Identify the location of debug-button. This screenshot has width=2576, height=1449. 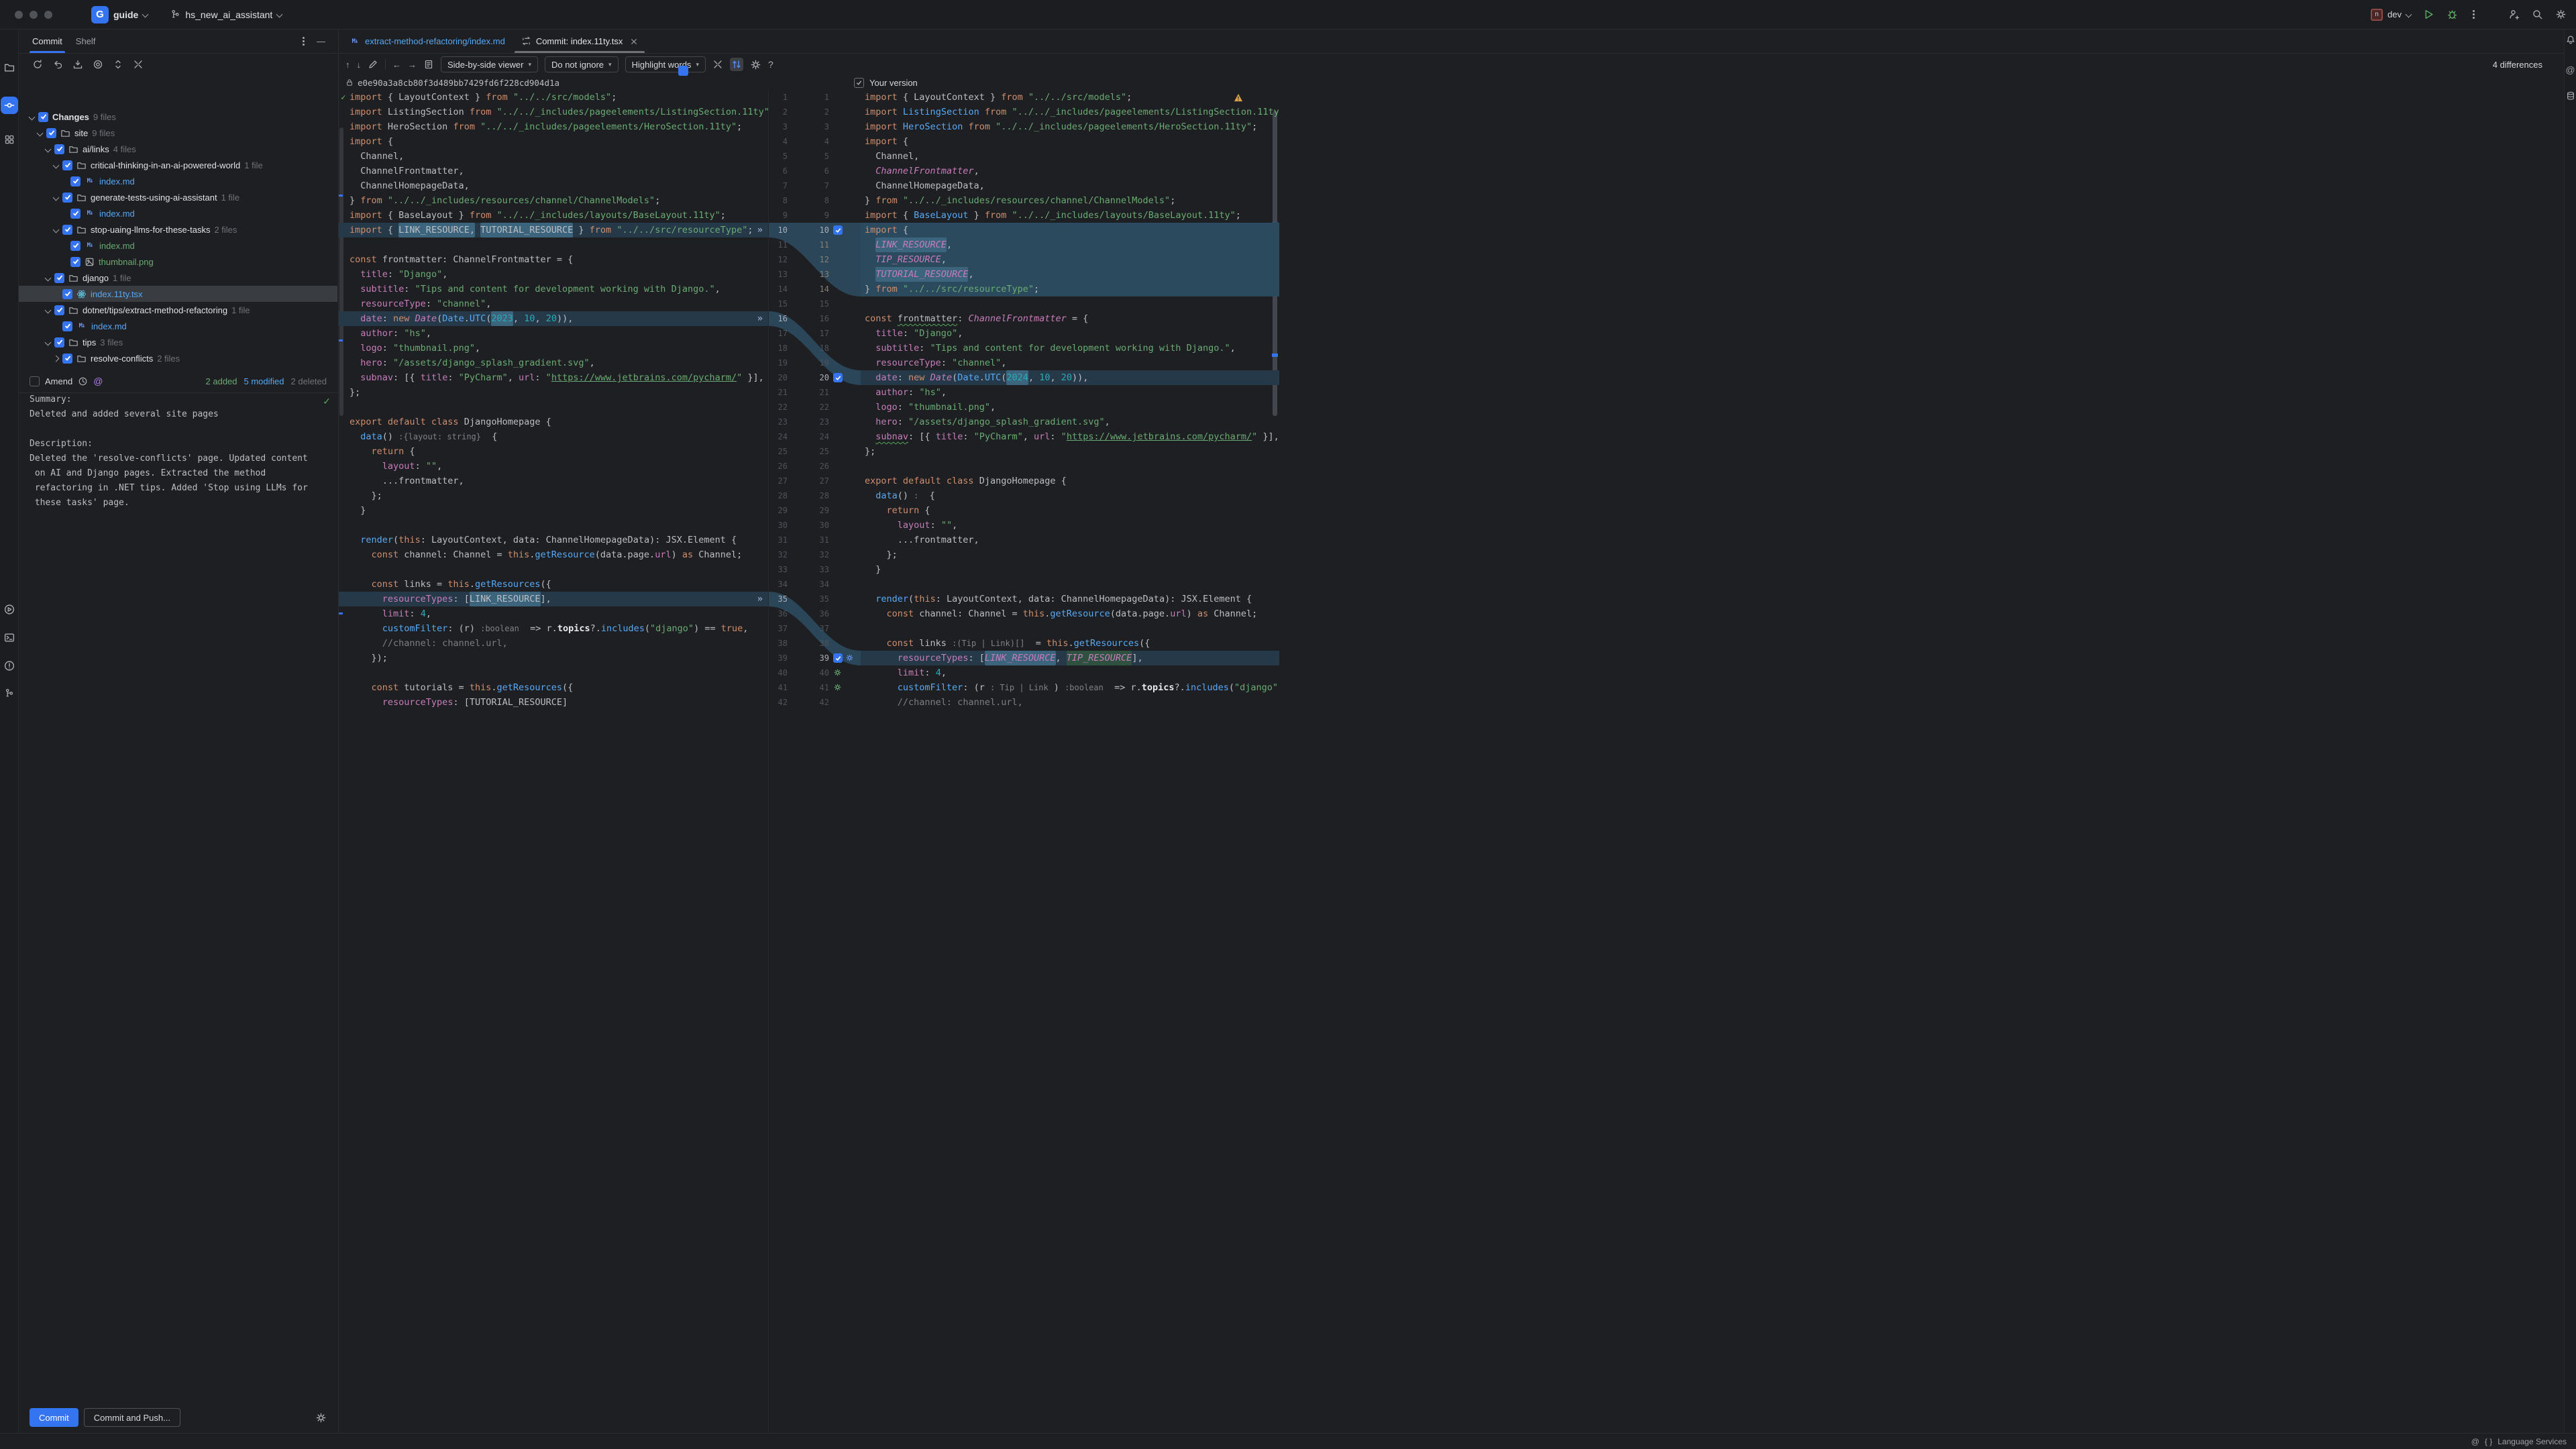
(2452, 14).